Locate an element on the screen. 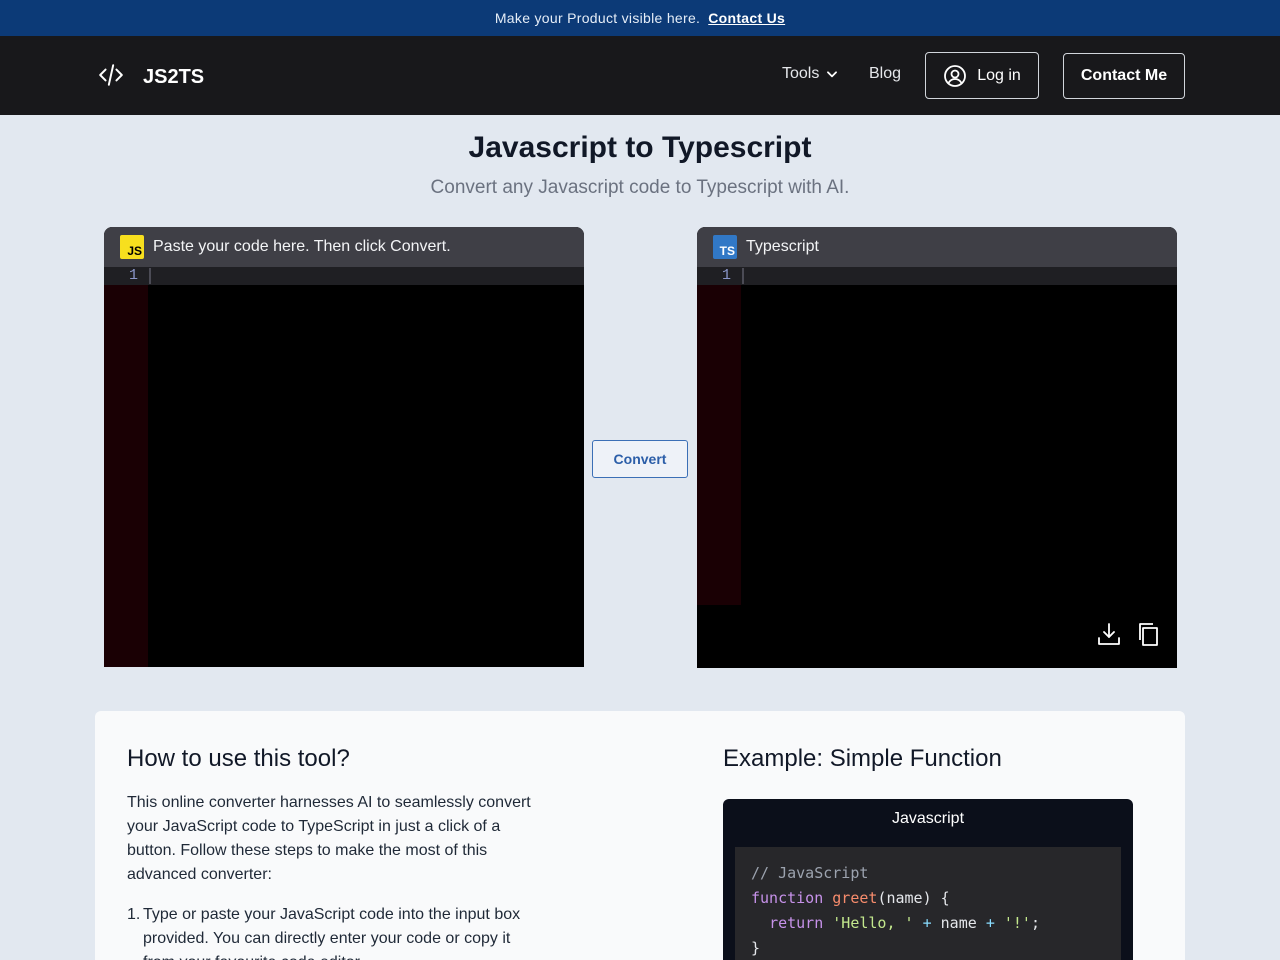 This screenshot has height=960, width=1280. nav-tools-label: Tools is located at coordinates (801, 73).